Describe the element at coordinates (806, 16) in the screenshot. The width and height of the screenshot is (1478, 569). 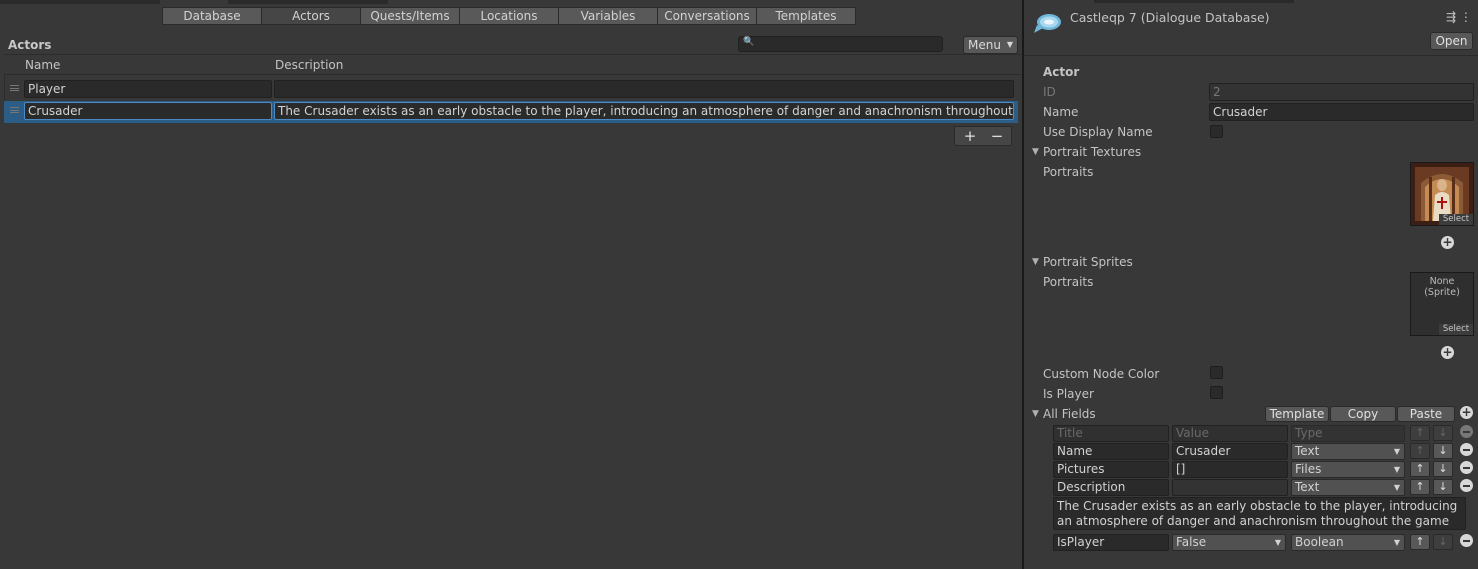
I see `tab-templates: Templates` at that location.